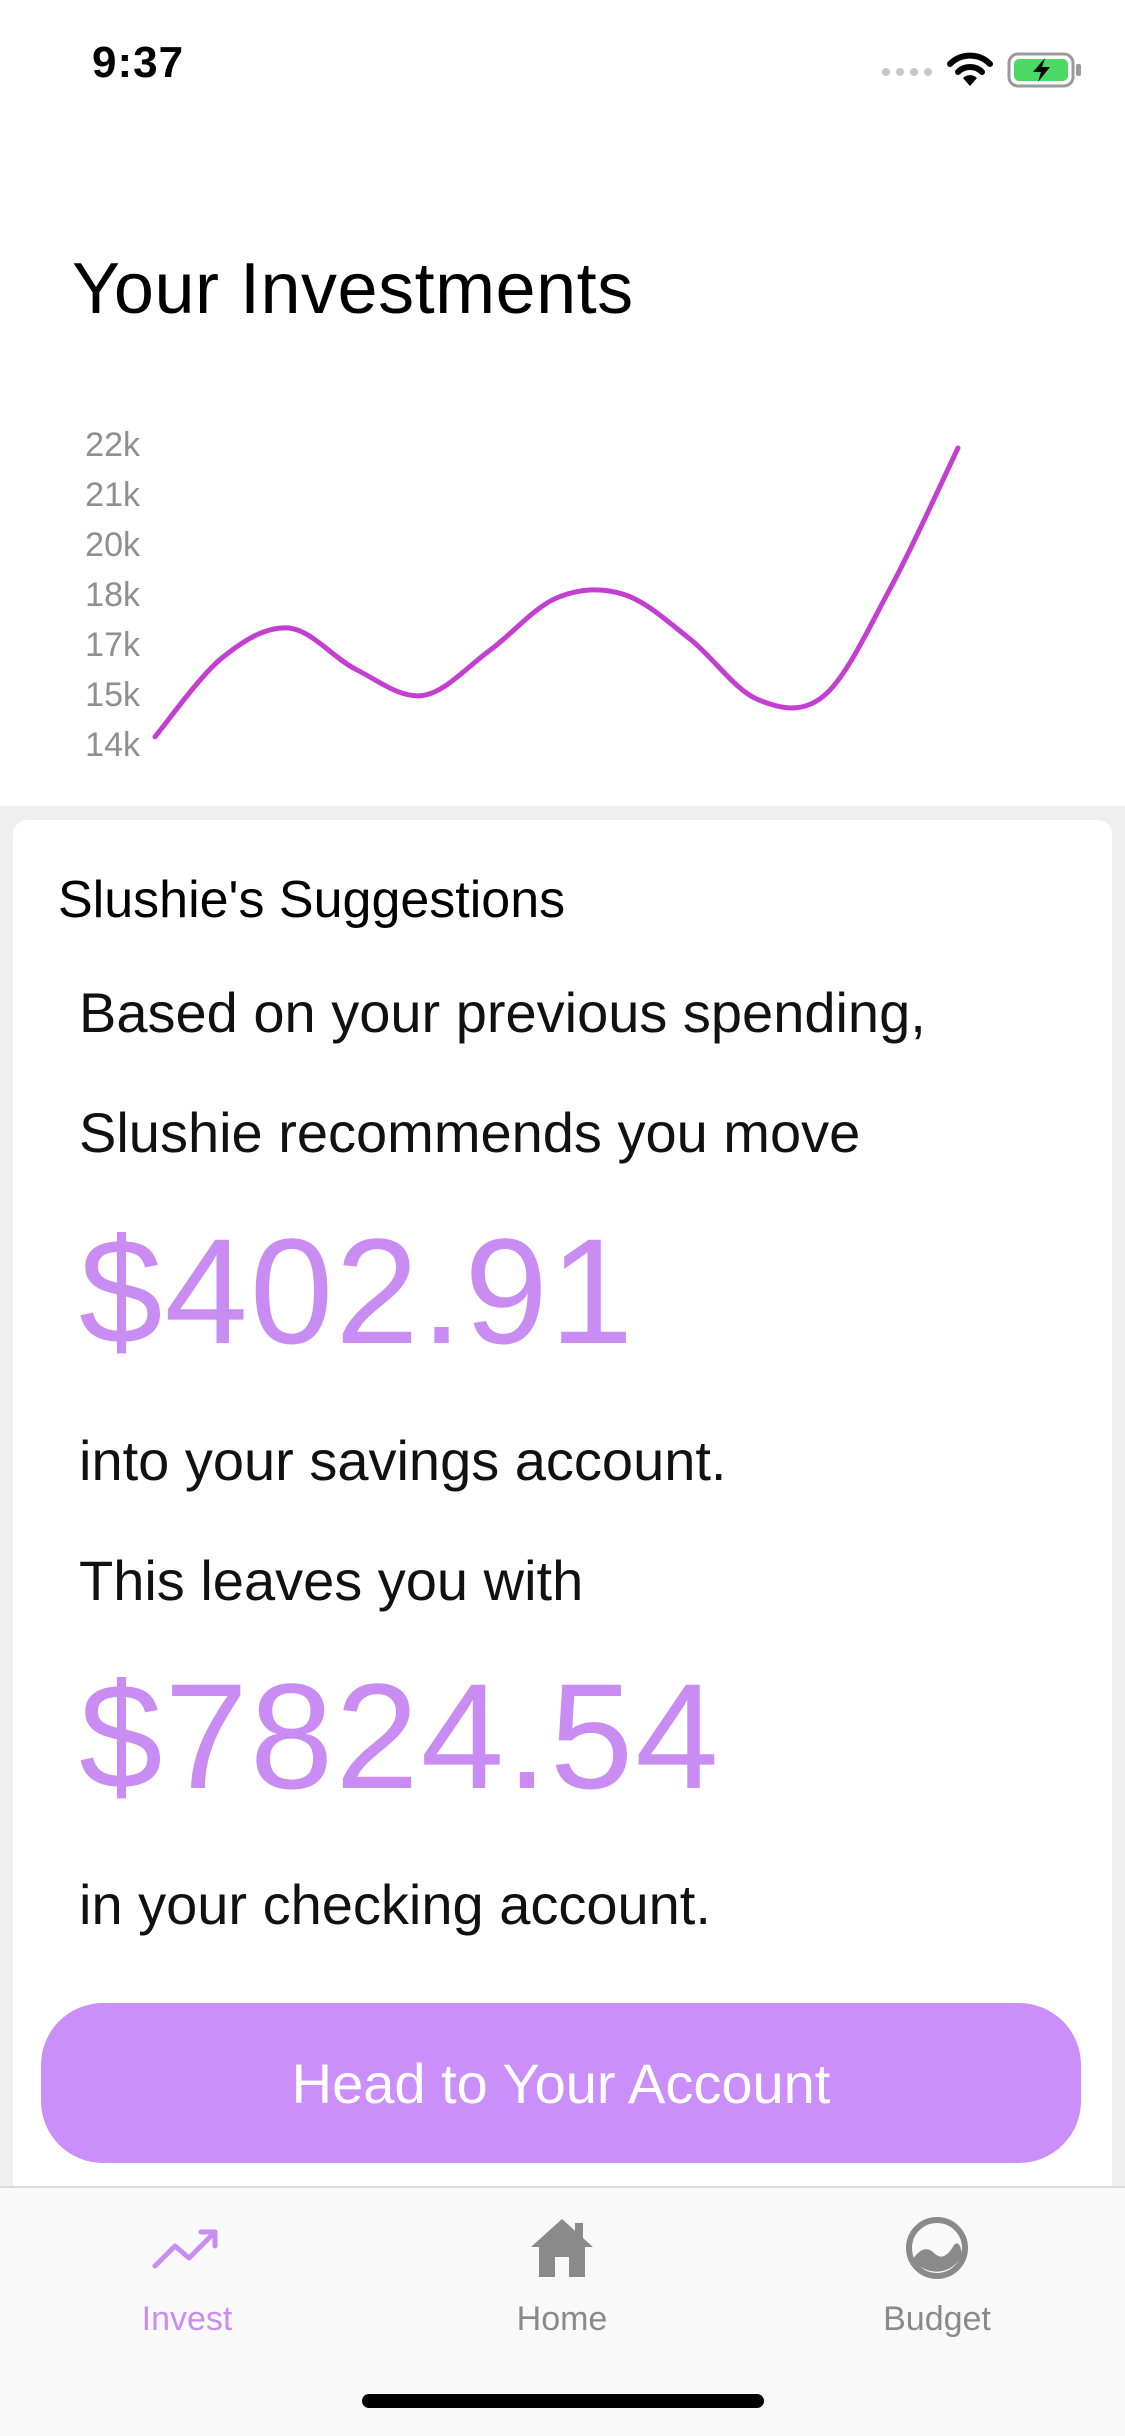  I want to click on y-tick-label: 21k, so click(113, 495).